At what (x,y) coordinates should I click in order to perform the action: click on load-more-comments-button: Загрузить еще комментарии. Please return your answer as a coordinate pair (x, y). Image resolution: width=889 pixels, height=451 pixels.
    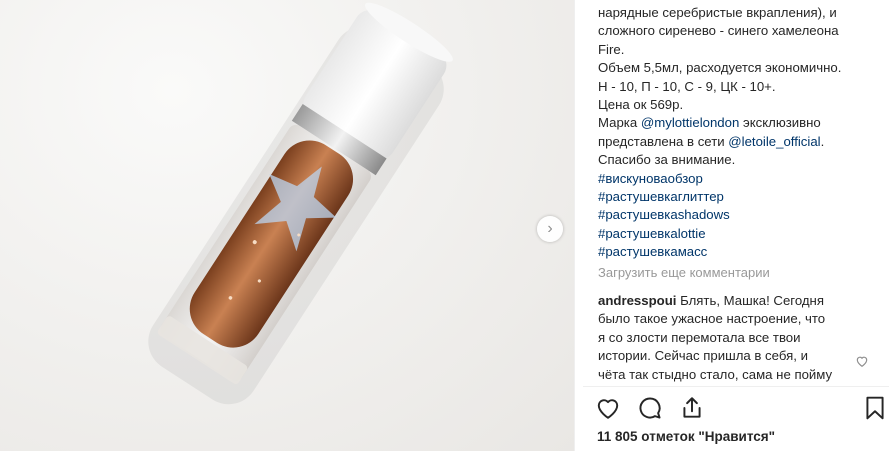
    Looking at the image, I should click on (684, 272).